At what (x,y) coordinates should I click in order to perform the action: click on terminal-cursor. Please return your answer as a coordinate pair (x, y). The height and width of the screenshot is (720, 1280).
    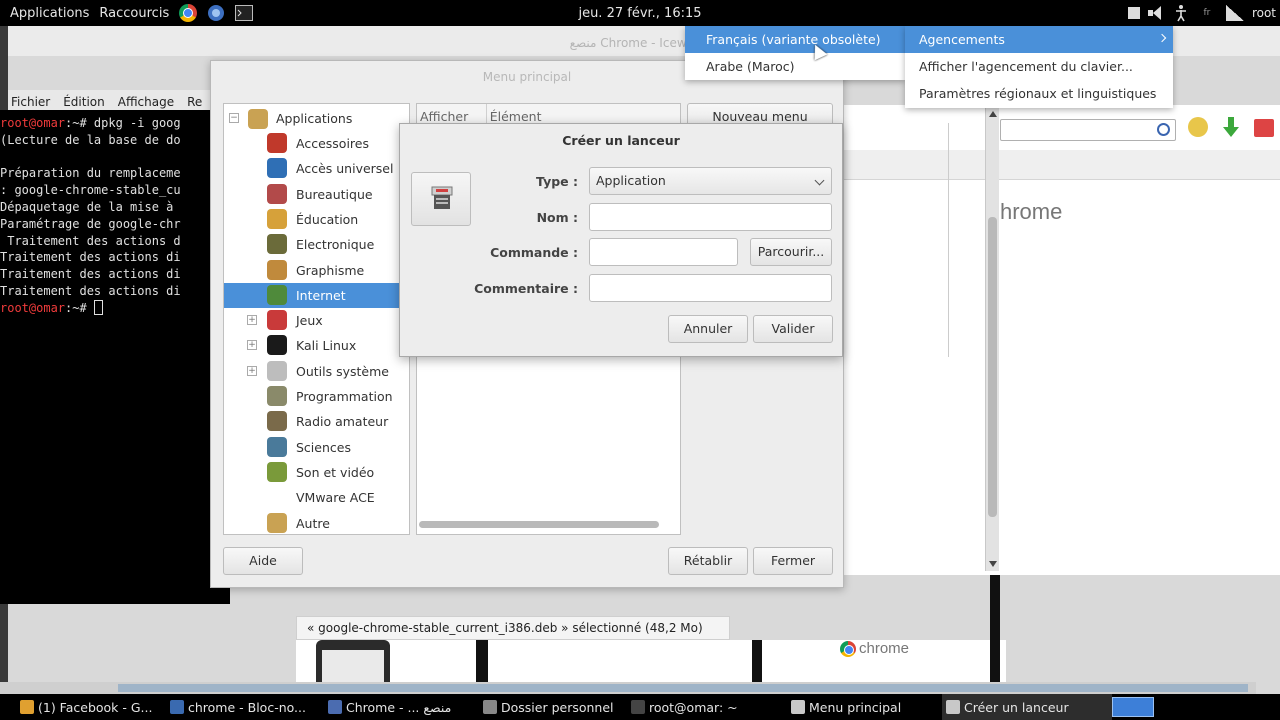
    Looking at the image, I should click on (98, 307).